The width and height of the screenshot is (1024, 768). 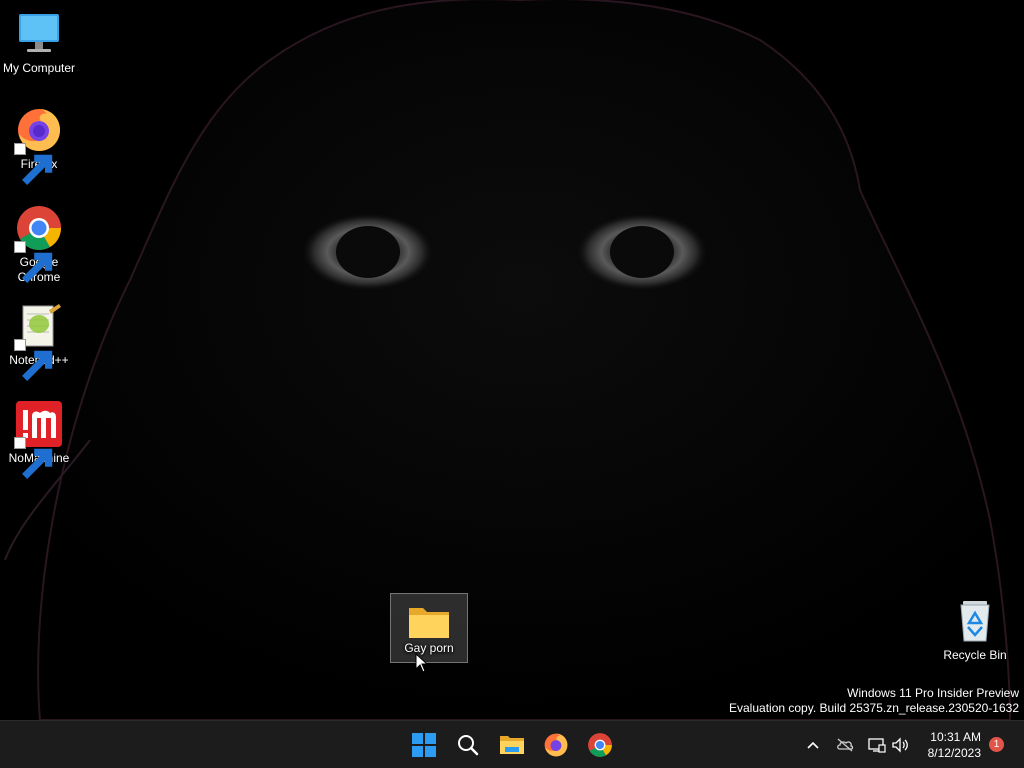 I want to click on tray-volume, so click(x=900, y=745).